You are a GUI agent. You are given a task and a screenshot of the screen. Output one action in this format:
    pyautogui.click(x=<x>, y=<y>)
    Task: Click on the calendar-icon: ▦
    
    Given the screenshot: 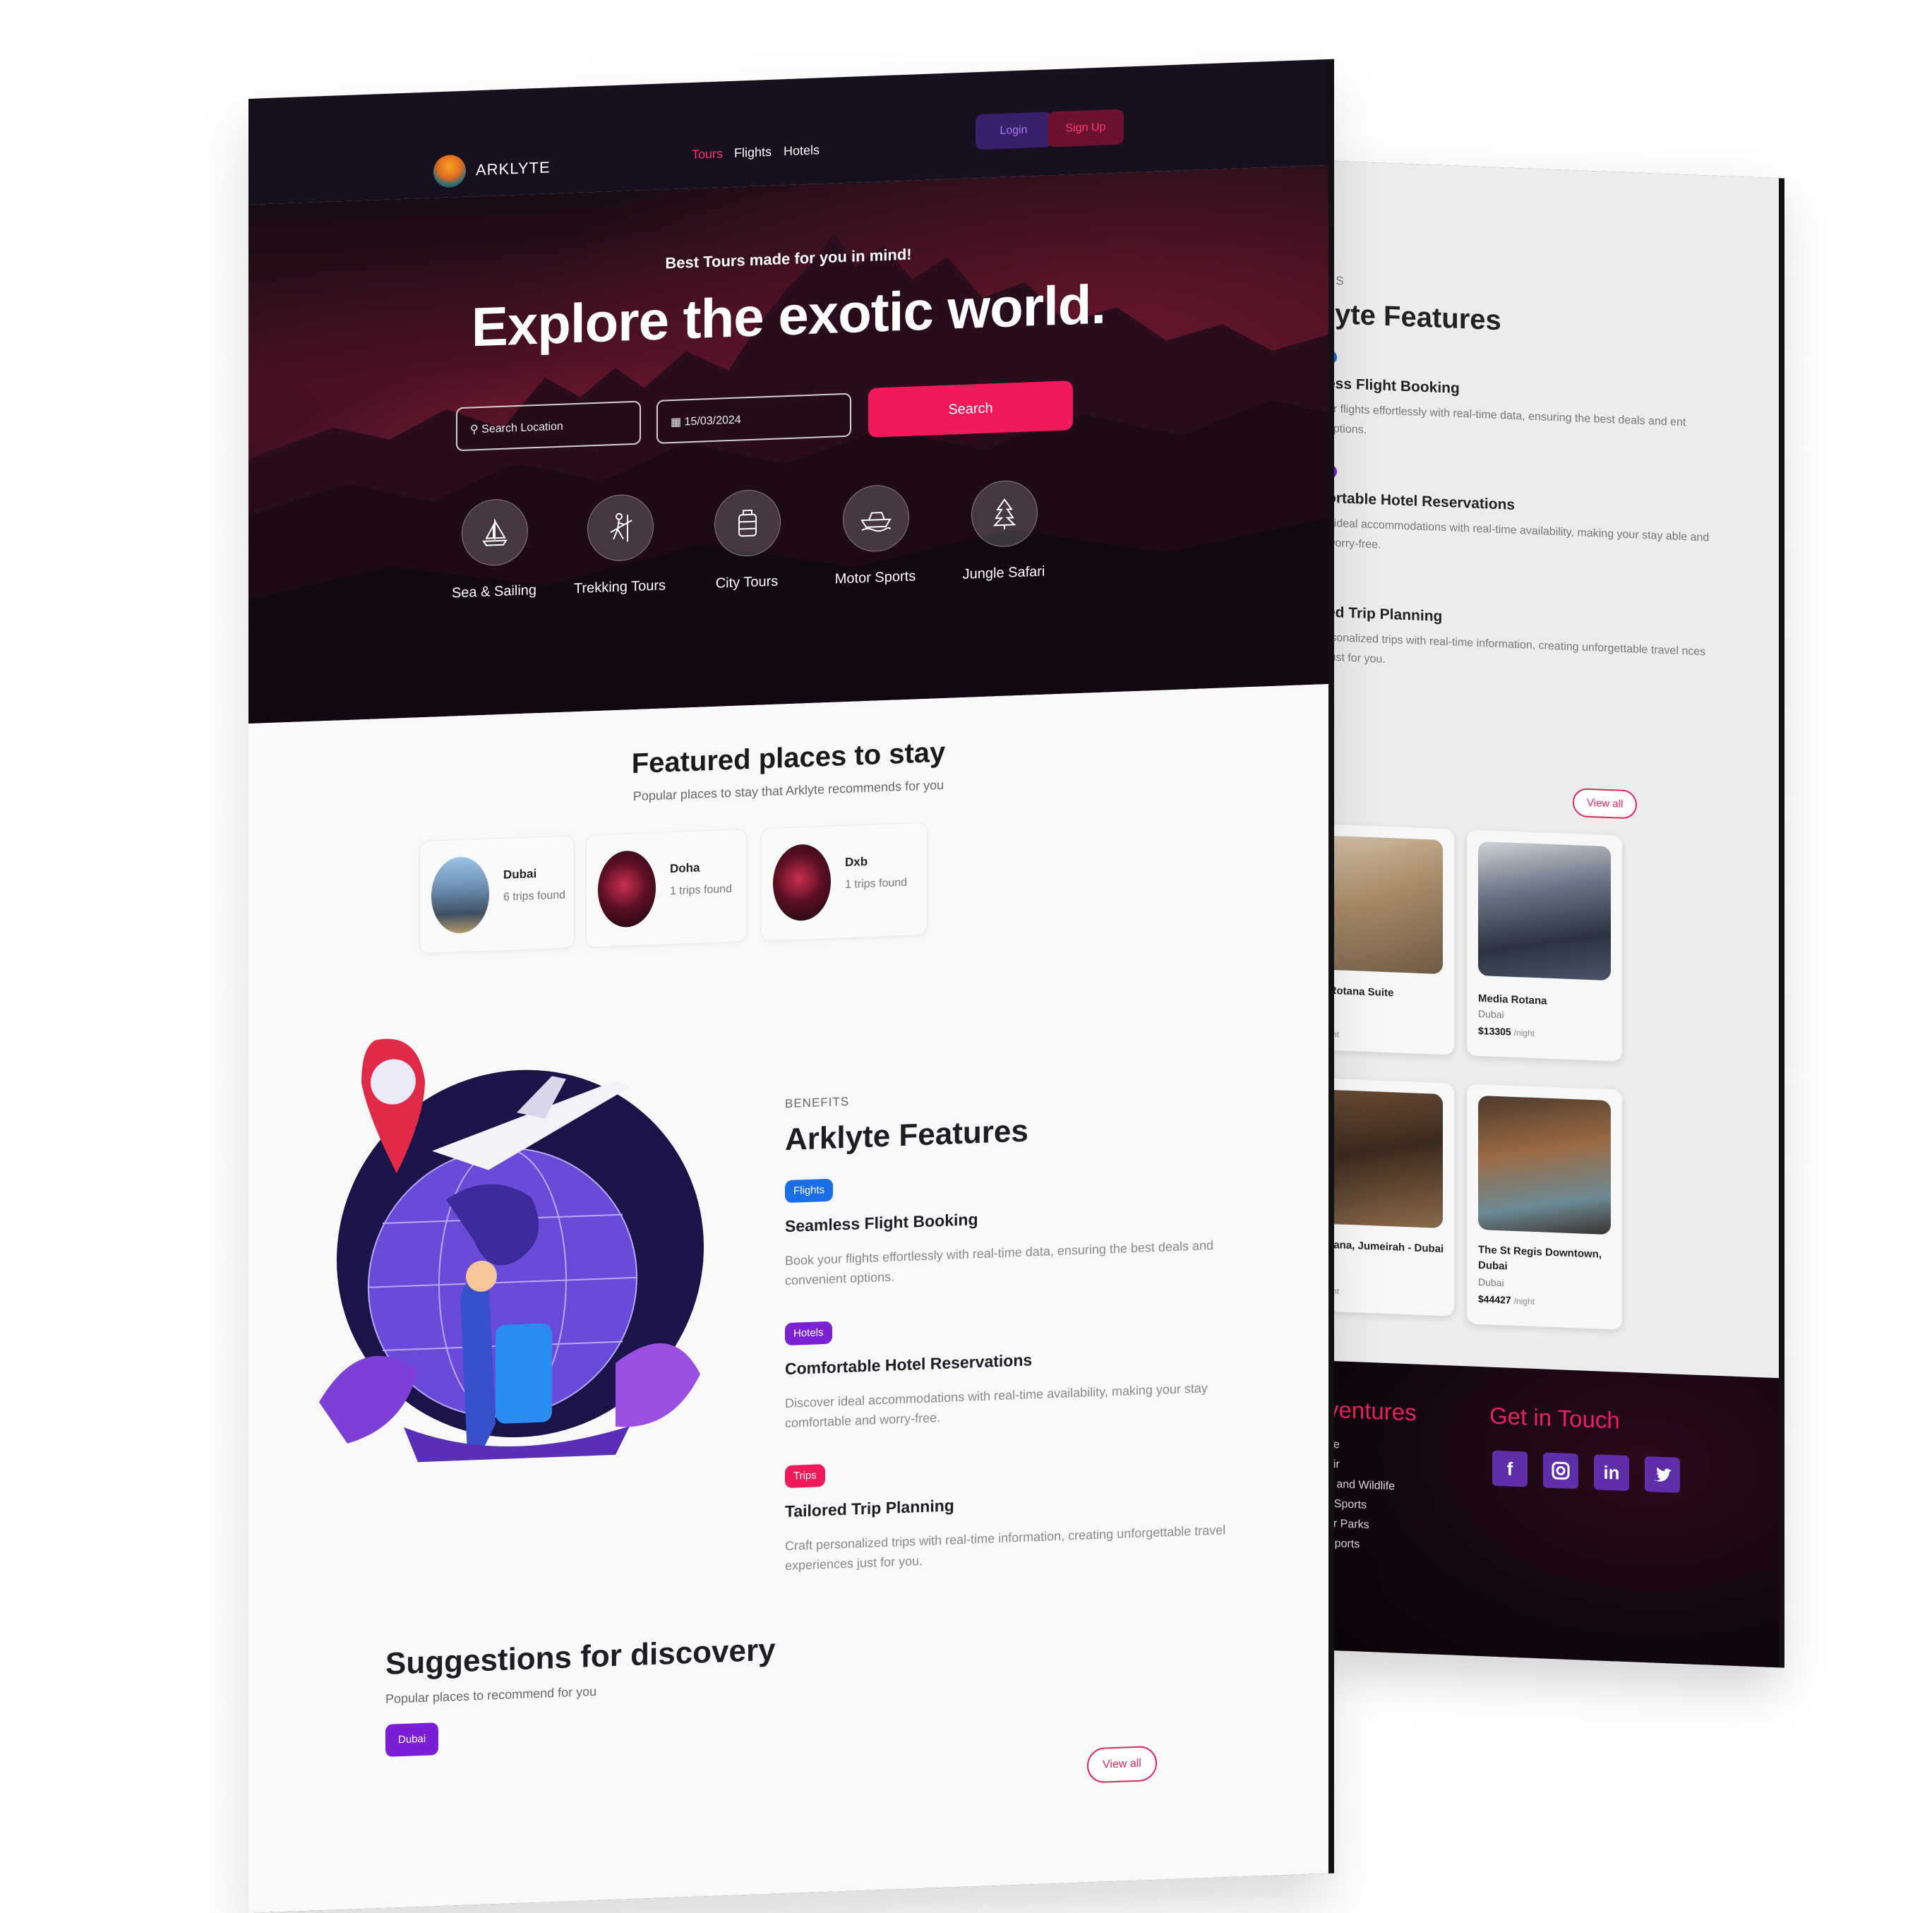 What is the action you would take?
    pyautogui.click(x=676, y=422)
    